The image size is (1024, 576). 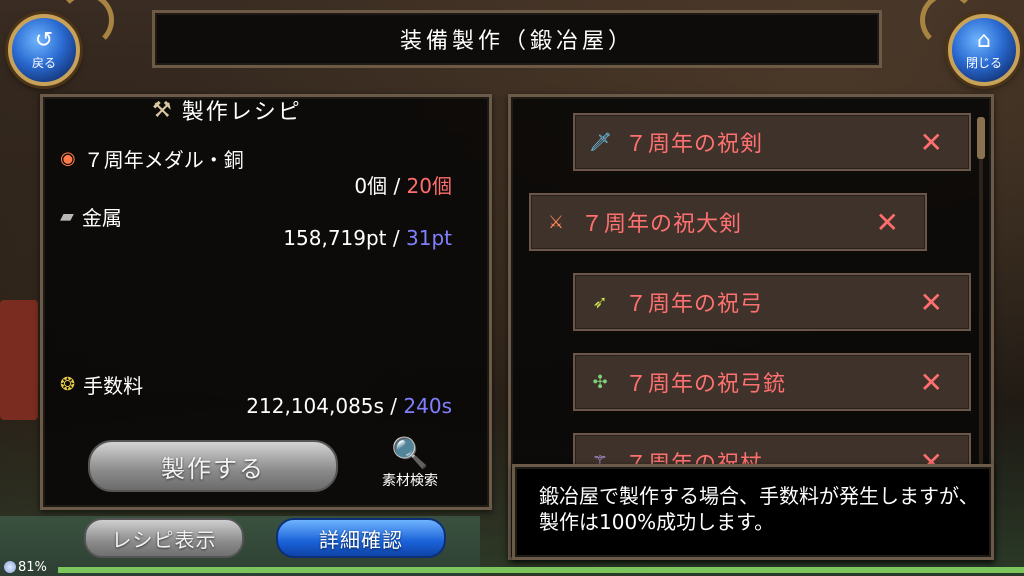 What do you see at coordinates (772, 142) in the screenshot?
I see `list-item: 🗡 ７周年の祝剣 ✕` at bounding box center [772, 142].